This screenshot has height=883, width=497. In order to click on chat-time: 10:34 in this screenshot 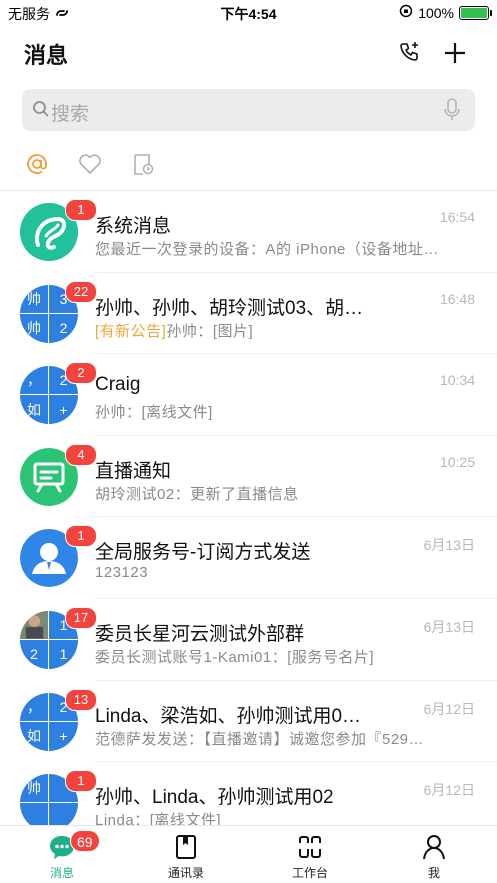, I will do `click(457, 380)`.